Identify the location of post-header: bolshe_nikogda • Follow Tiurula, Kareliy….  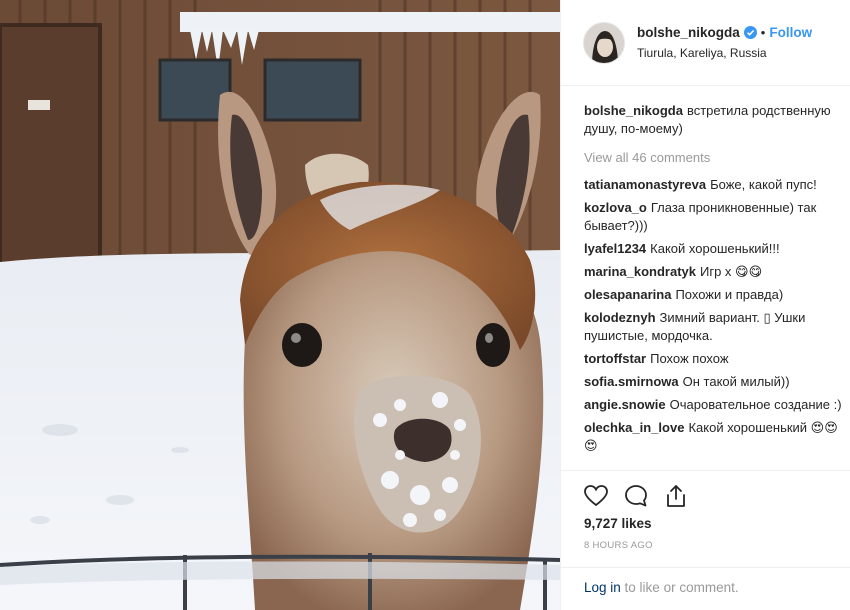
(705, 43).